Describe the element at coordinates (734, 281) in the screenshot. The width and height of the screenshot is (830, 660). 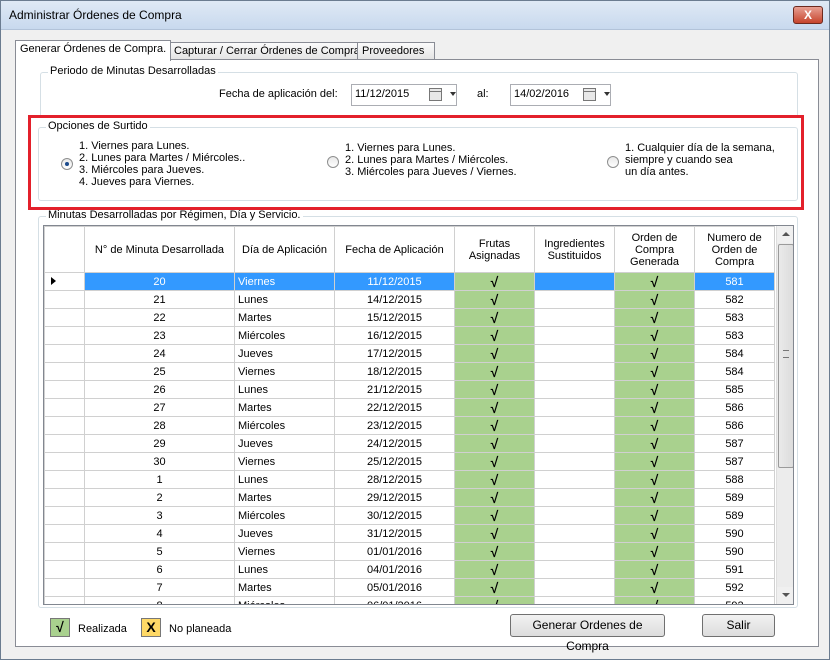
I see `cell-numero-orden: 581` at that location.